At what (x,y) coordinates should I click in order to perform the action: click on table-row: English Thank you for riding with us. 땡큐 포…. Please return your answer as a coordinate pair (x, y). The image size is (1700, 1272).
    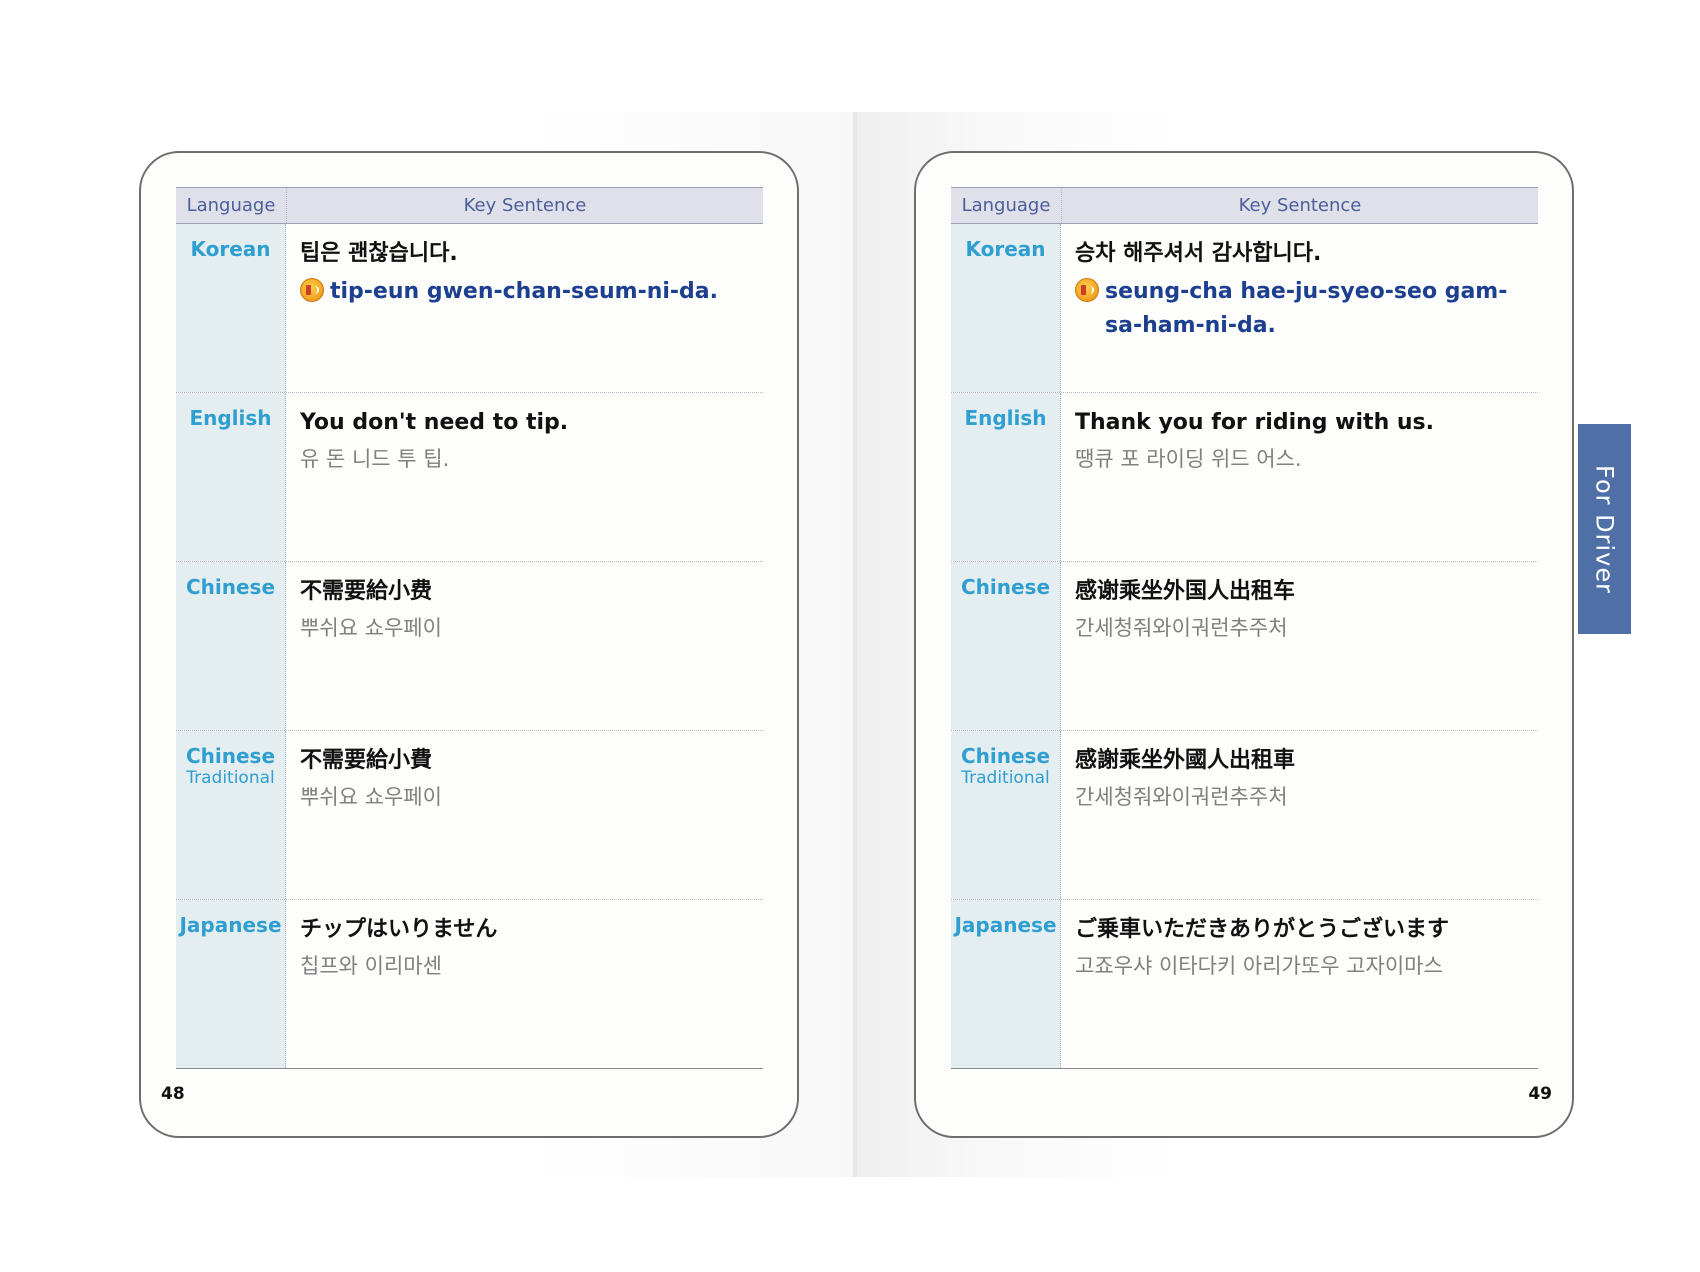
    Looking at the image, I should click on (1244, 477).